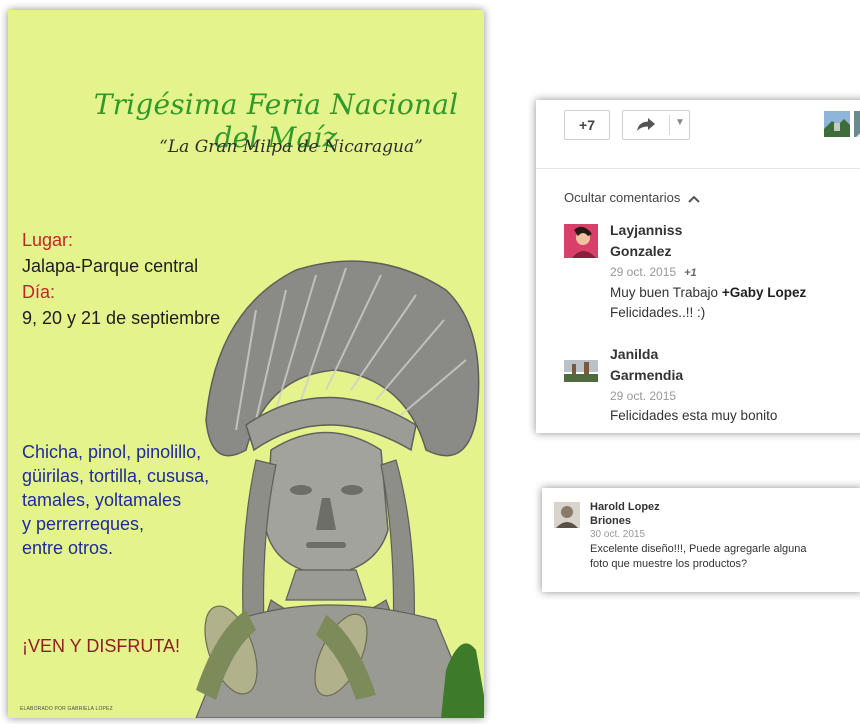  What do you see at coordinates (666, 292) in the screenshot?
I see `comment-text-part: Muy buen Trabajo` at bounding box center [666, 292].